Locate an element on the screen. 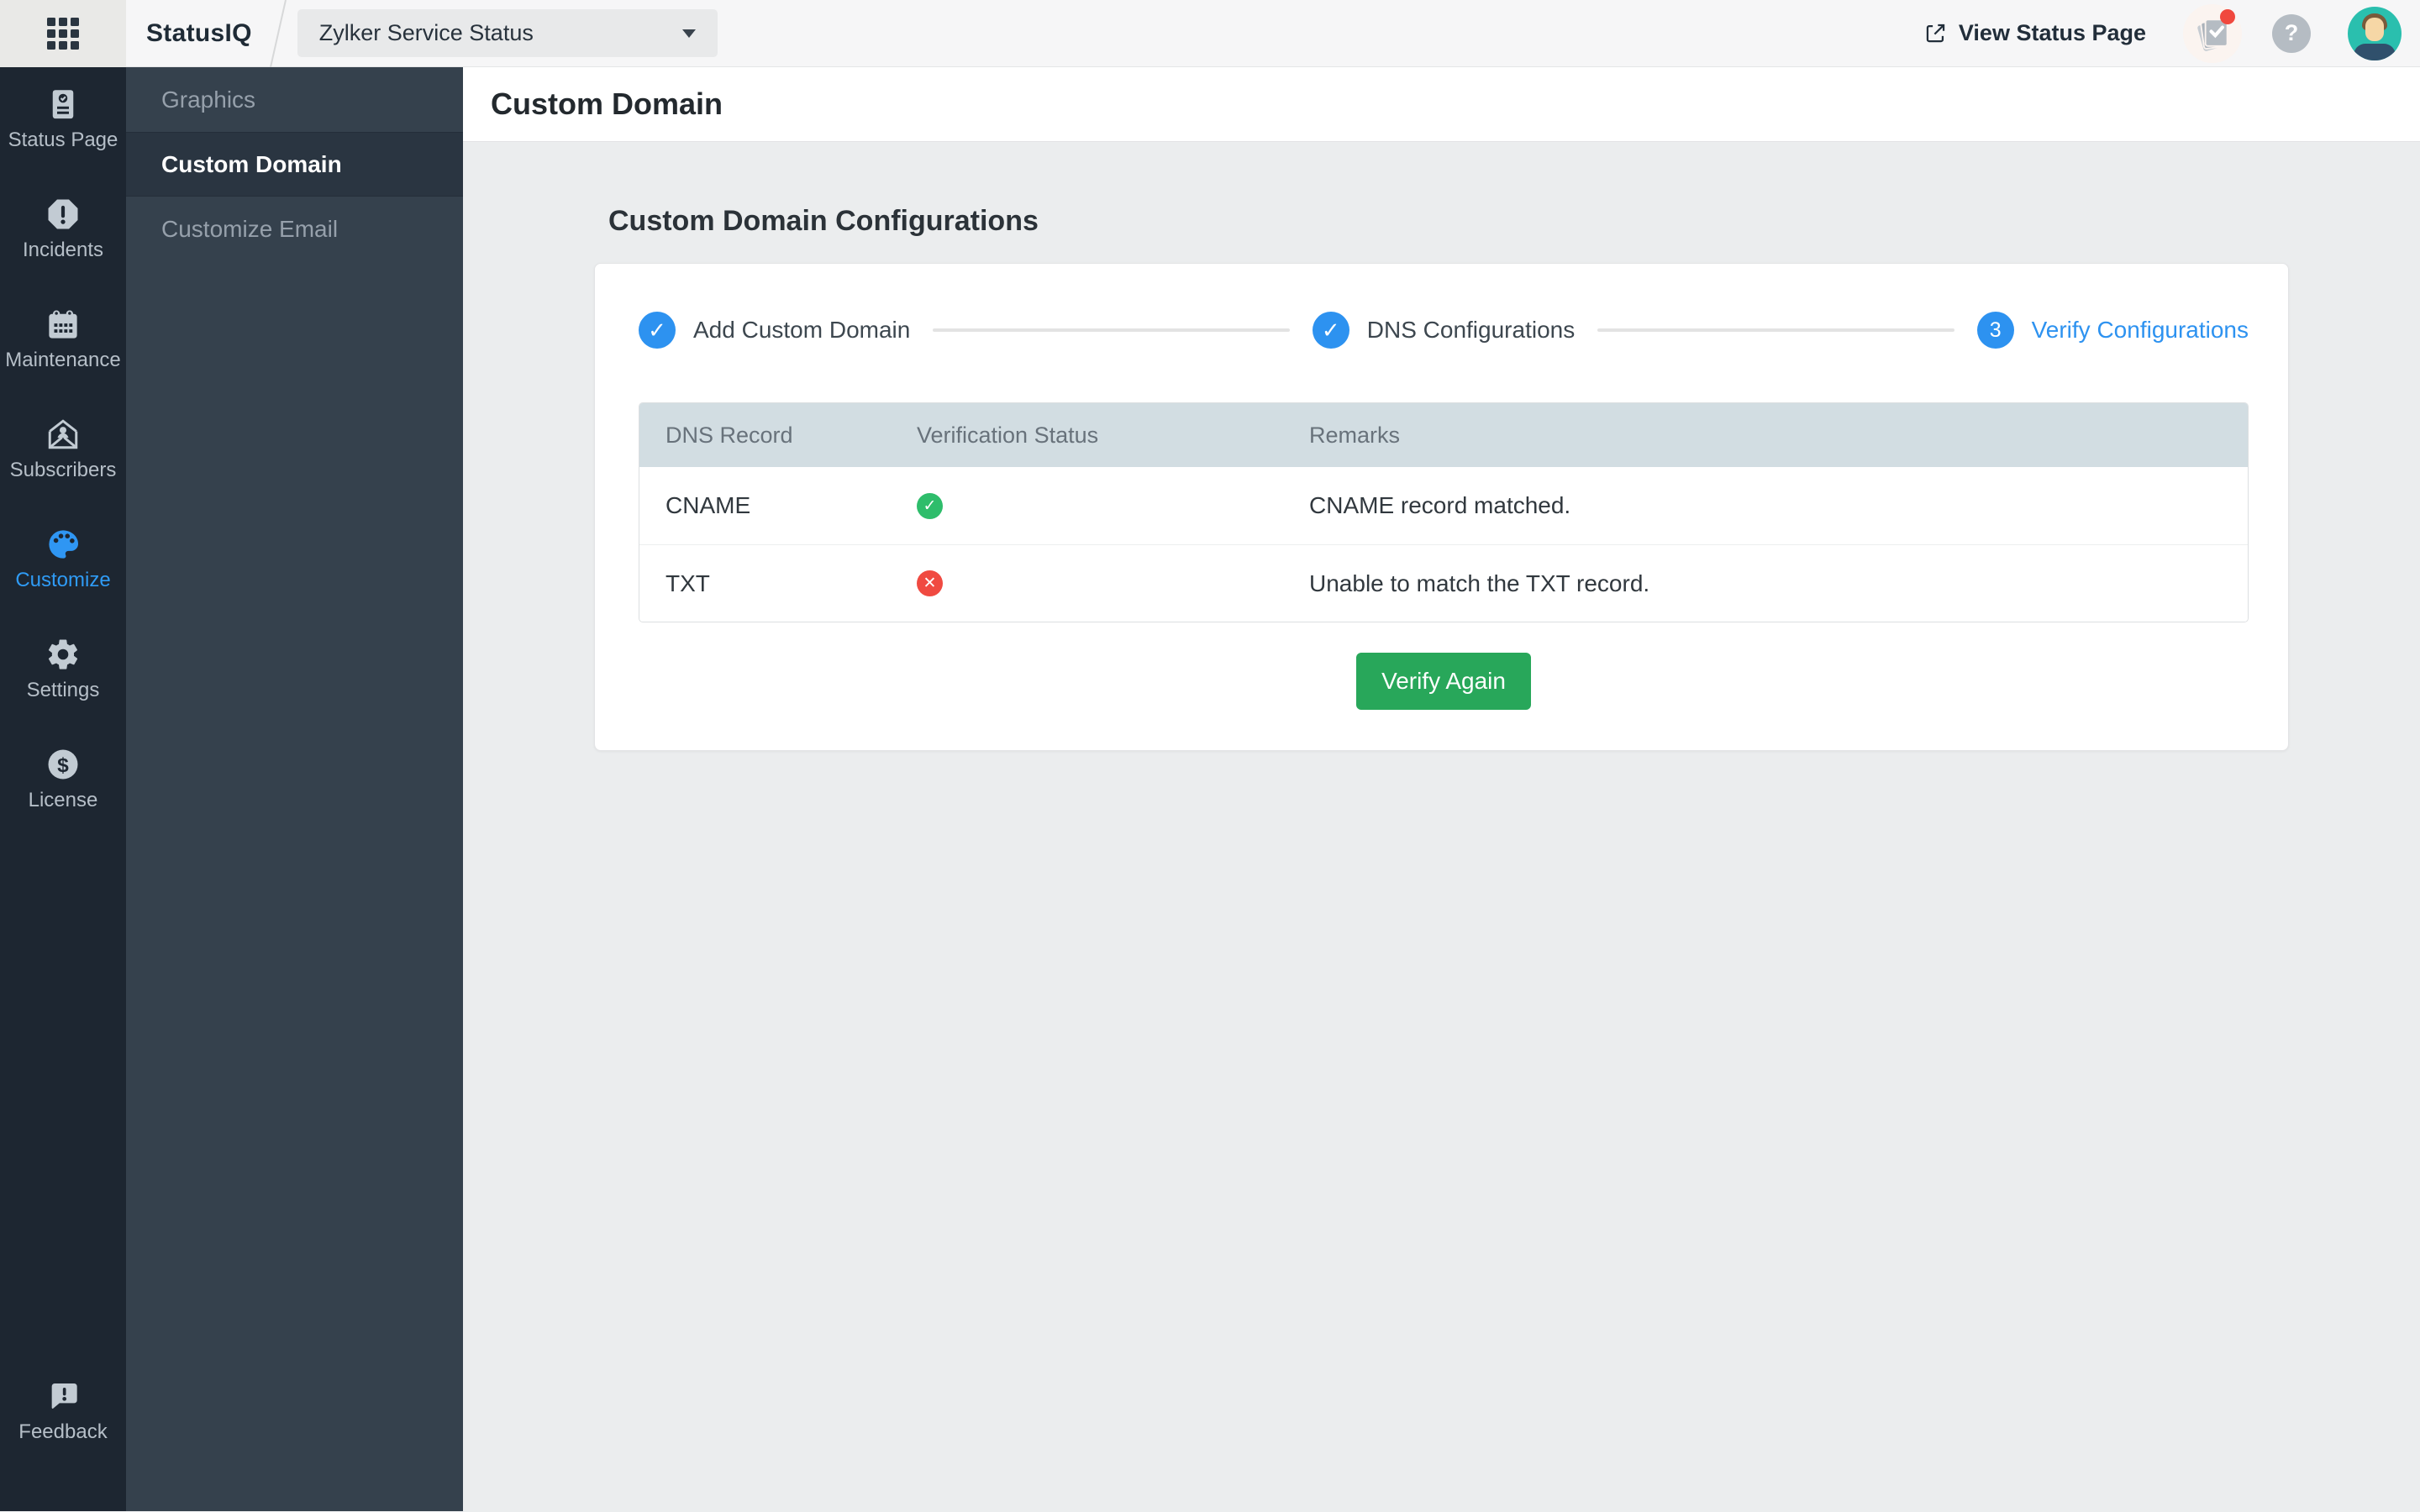 The width and height of the screenshot is (2420, 1512). sidebar-item-label: Status Page is located at coordinates (63, 140).